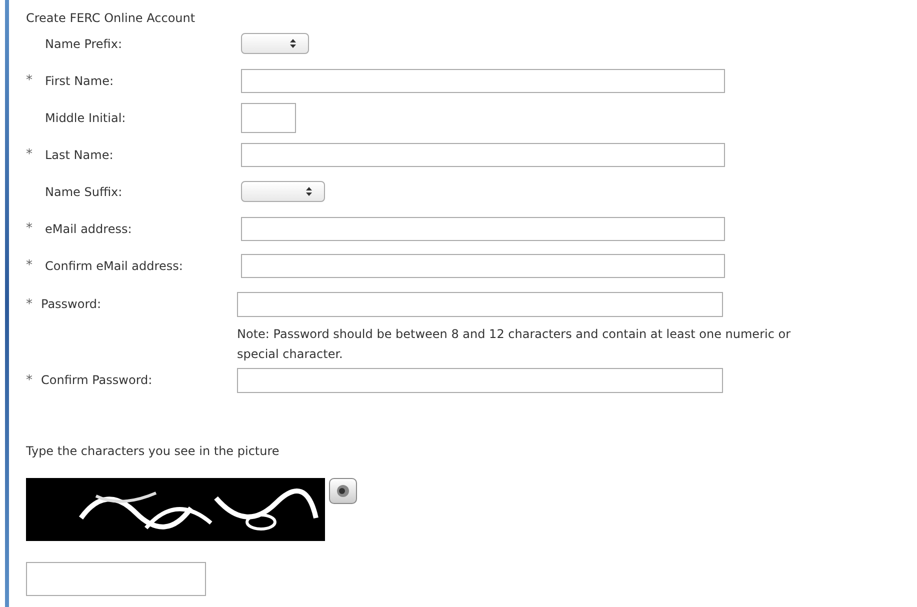 The height and width of the screenshot is (607, 917). Describe the element at coordinates (71, 304) in the screenshot. I see `field-label: Password:` at that location.